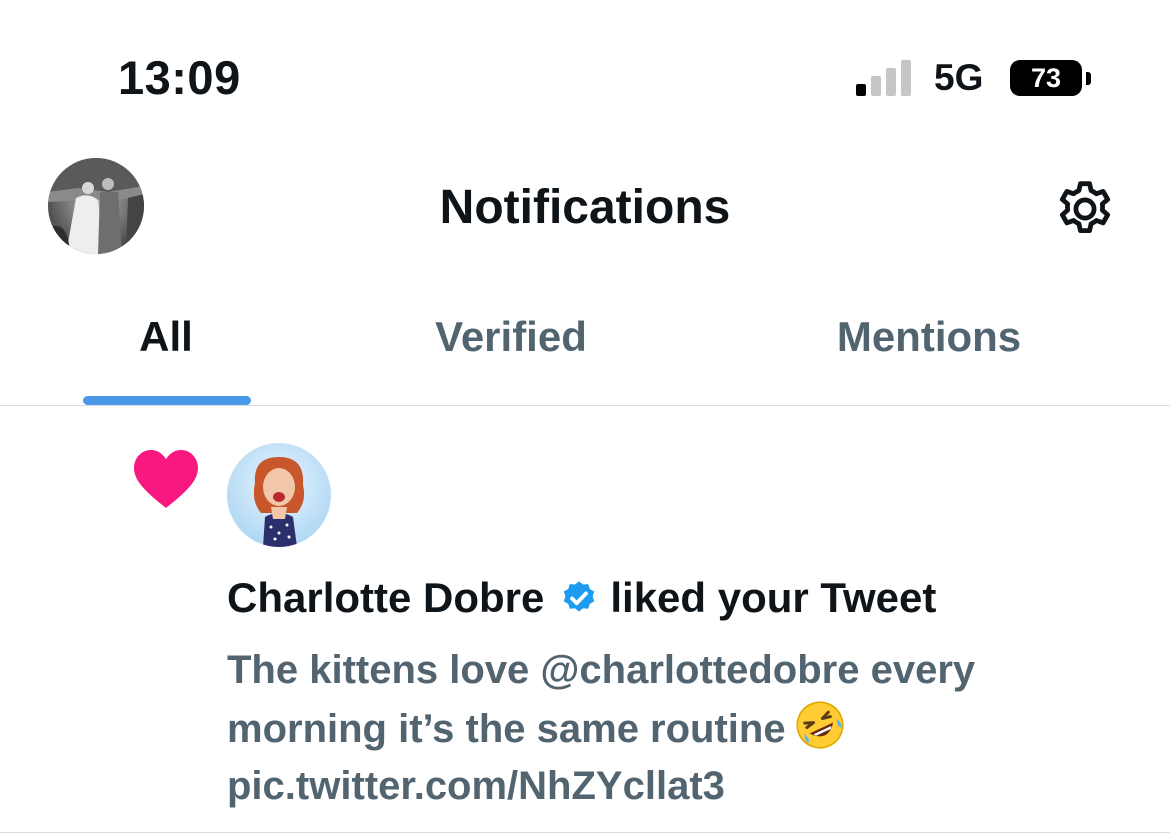 This screenshot has height=837, width=1170. Describe the element at coordinates (179, 77) in the screenshot. I see `status-time: 13:09` at that location.